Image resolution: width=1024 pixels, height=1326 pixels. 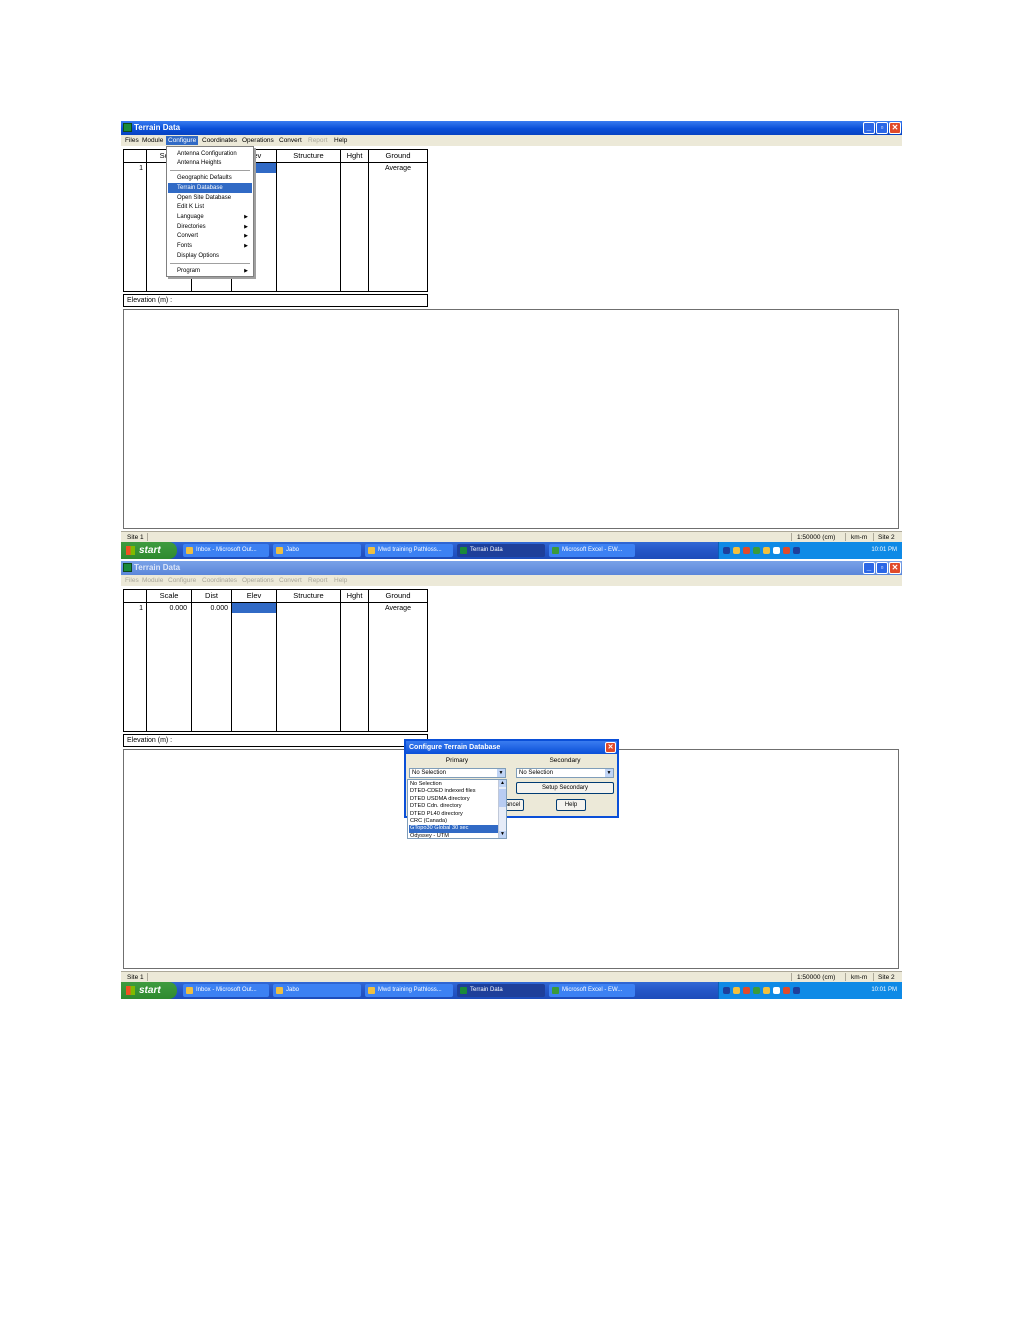 I want to click on option-dted-usdma: DTED USDMA directory, so click(x=453, y=799).